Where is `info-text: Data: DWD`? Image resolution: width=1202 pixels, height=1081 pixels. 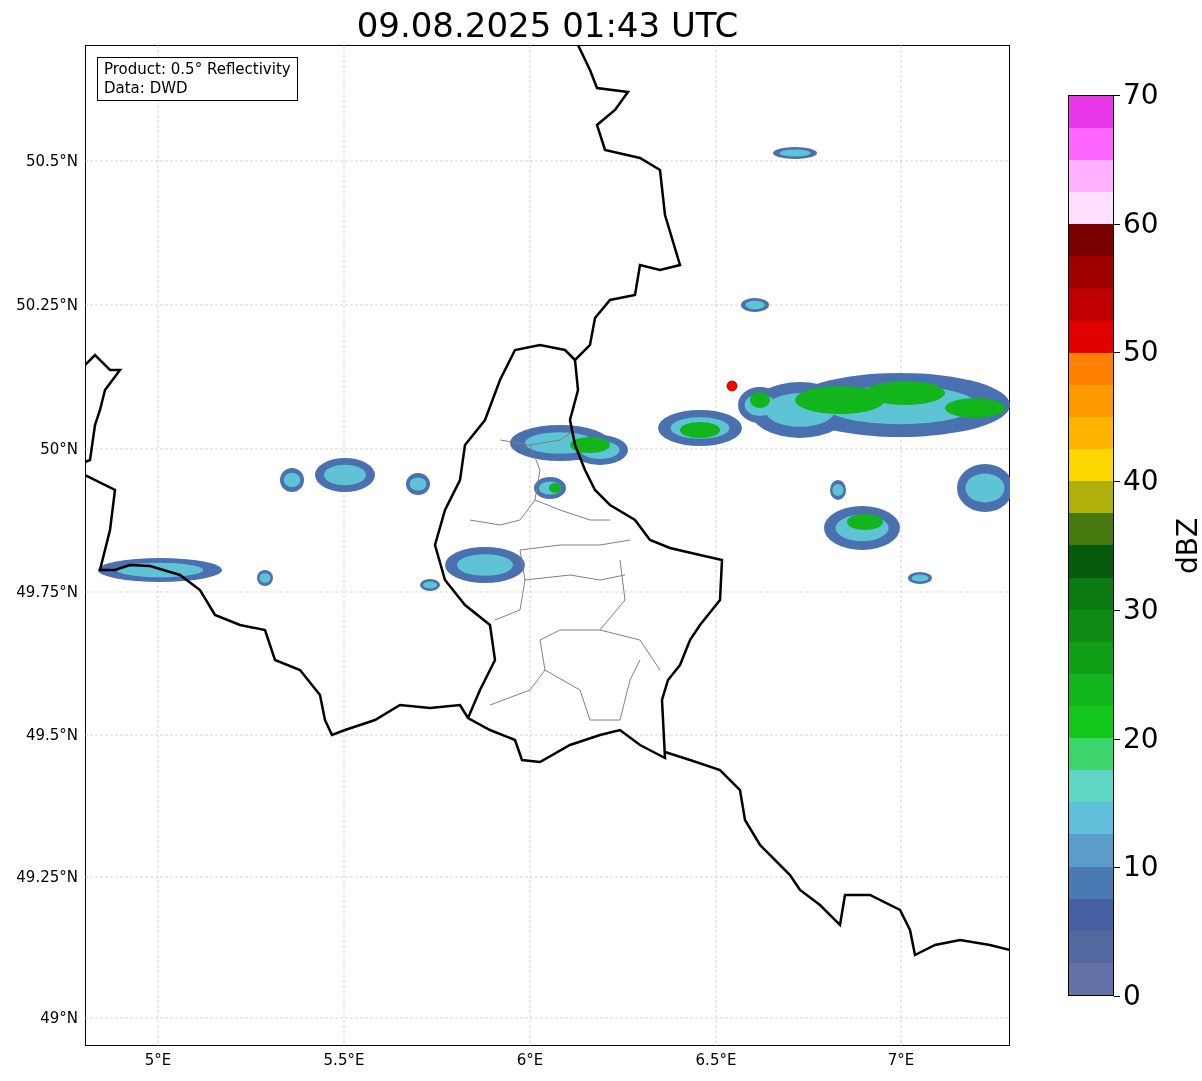
info-text: Data: DWD is located at coordinates (146, 88).